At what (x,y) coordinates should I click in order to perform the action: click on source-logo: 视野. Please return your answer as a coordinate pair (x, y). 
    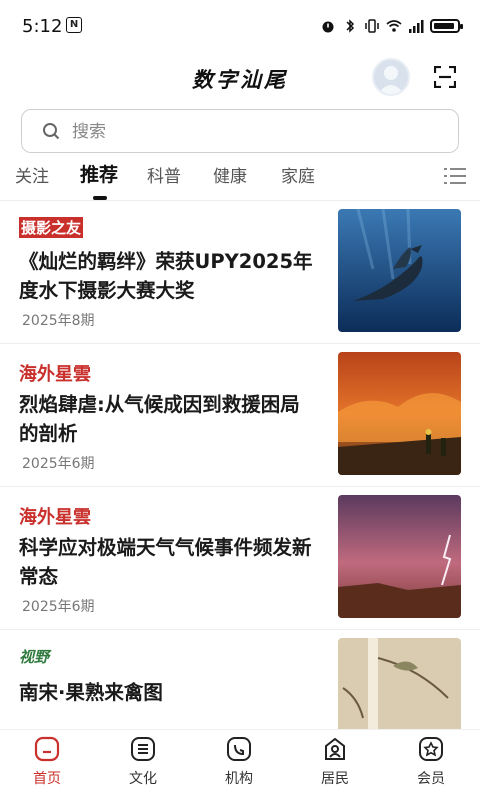
    Looking at the image, I should click on (34, 657).